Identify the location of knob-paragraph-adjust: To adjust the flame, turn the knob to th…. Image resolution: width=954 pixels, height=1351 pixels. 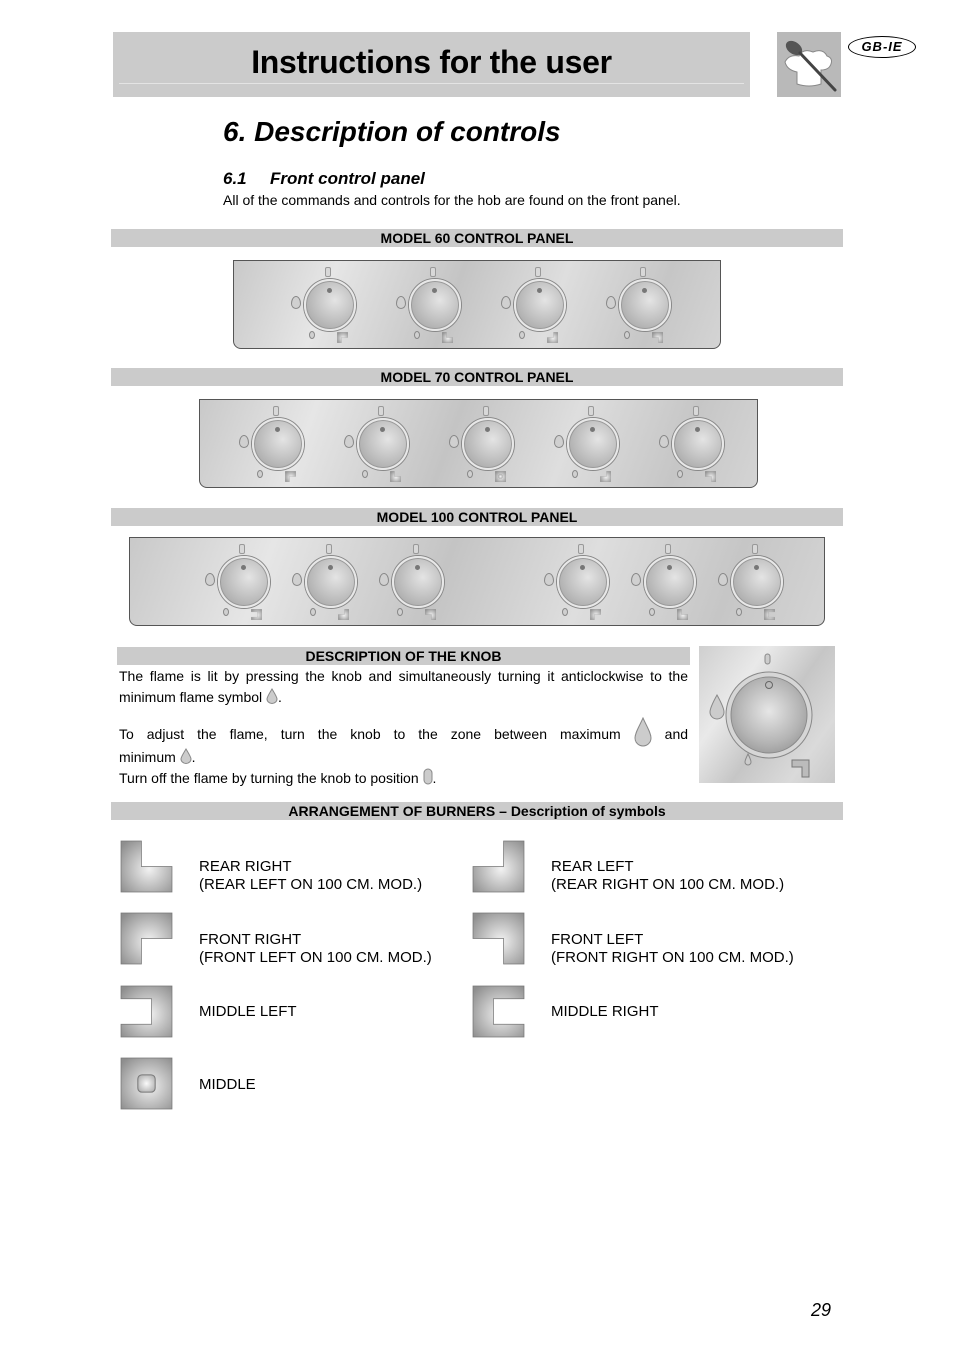
(403, 732).